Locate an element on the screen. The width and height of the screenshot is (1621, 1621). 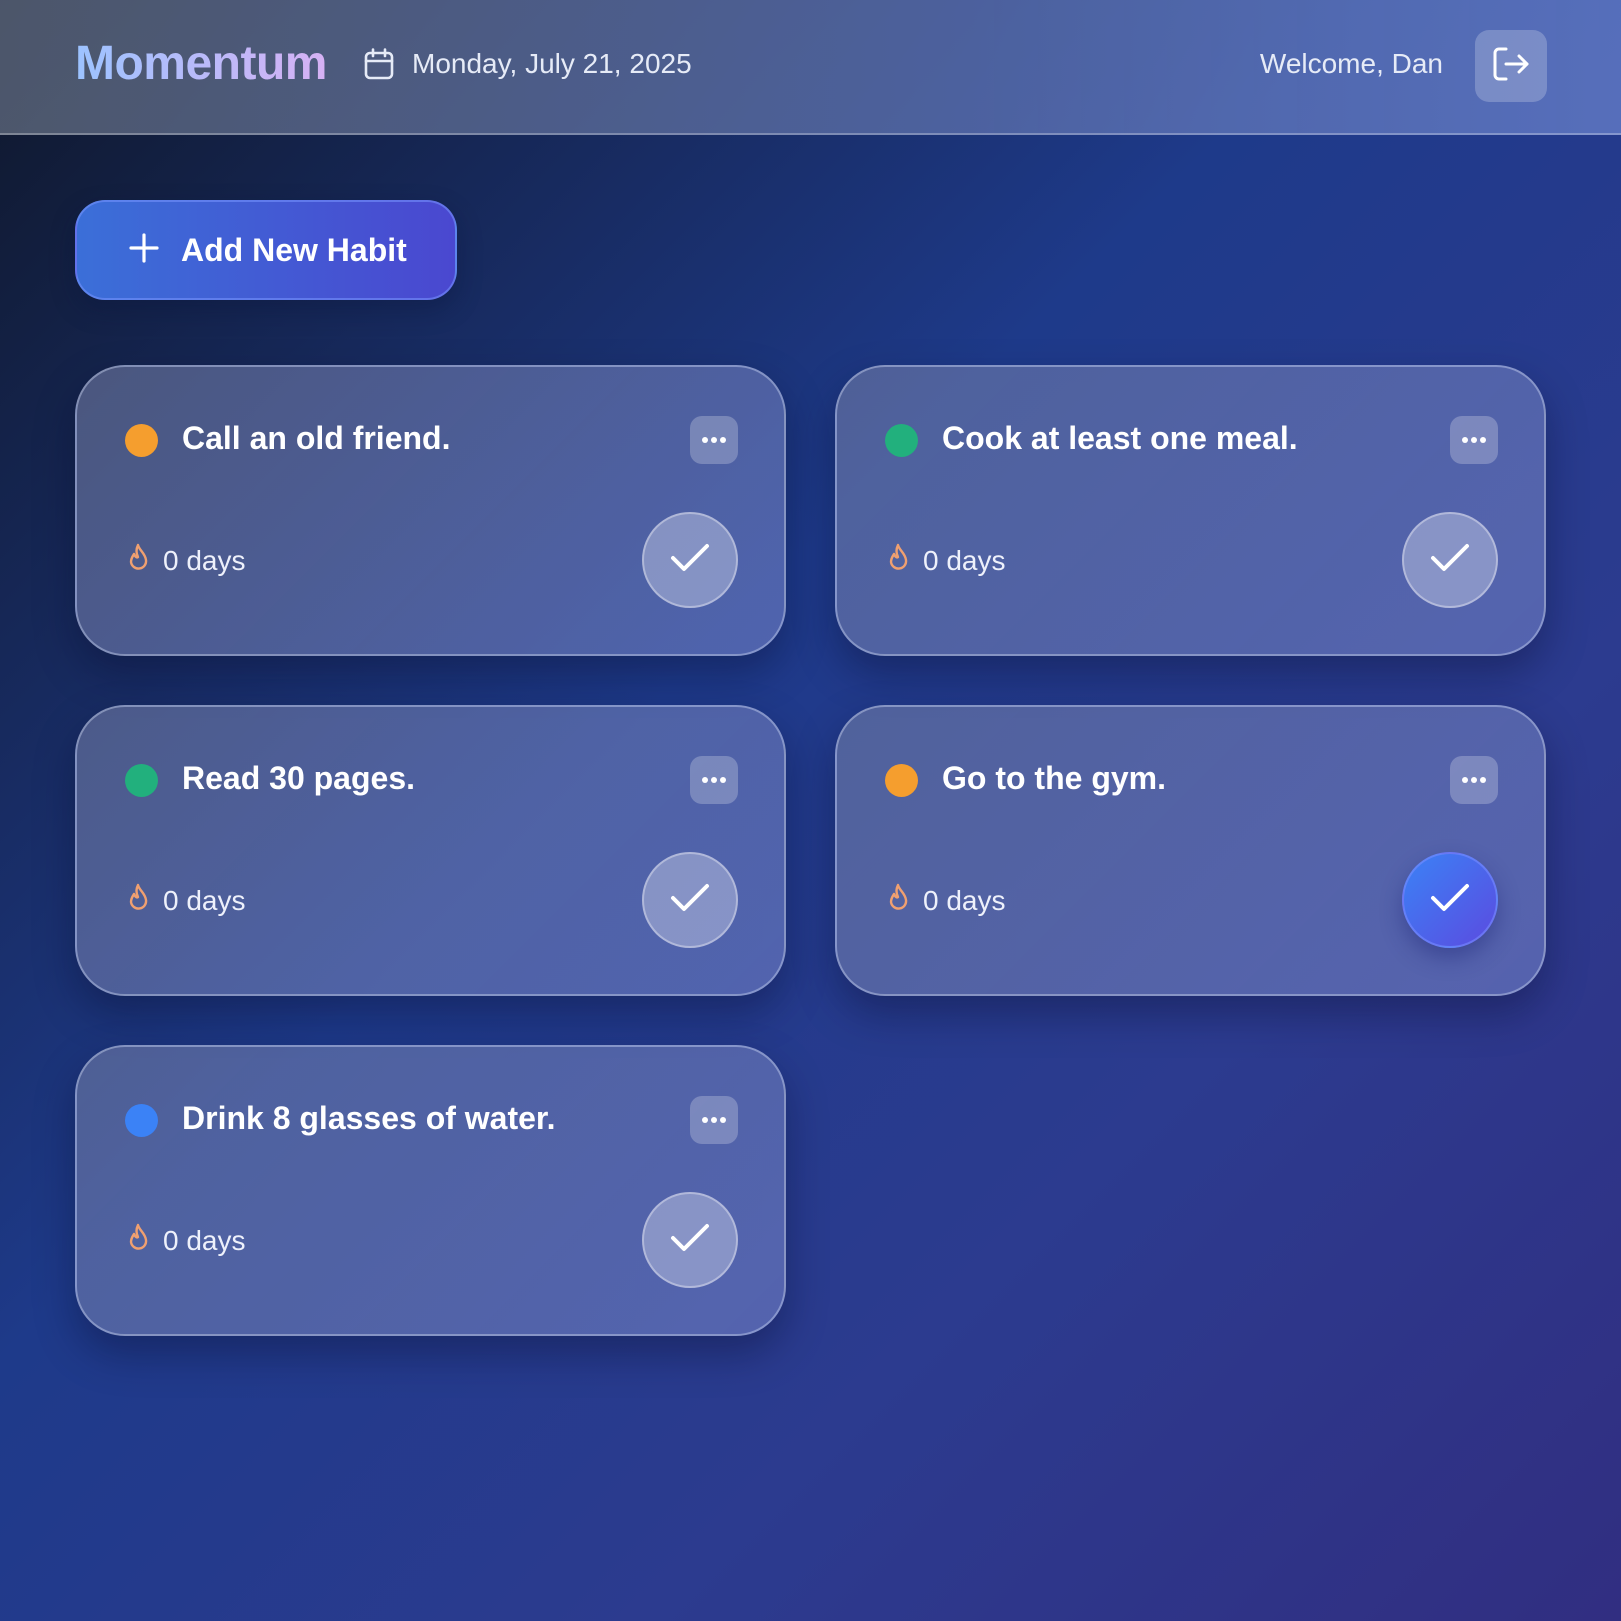
habit-card: Cook at least one meal. 0 days is located at coordinates (1190, 510).